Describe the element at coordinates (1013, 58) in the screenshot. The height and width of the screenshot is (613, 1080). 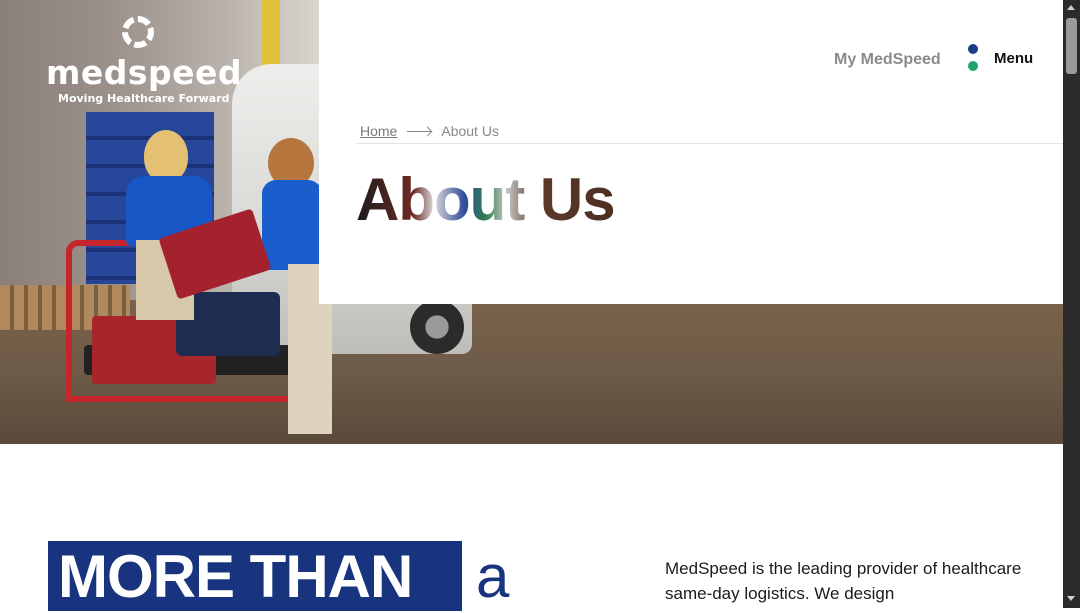
I see `menu-button: Menu` at that location.